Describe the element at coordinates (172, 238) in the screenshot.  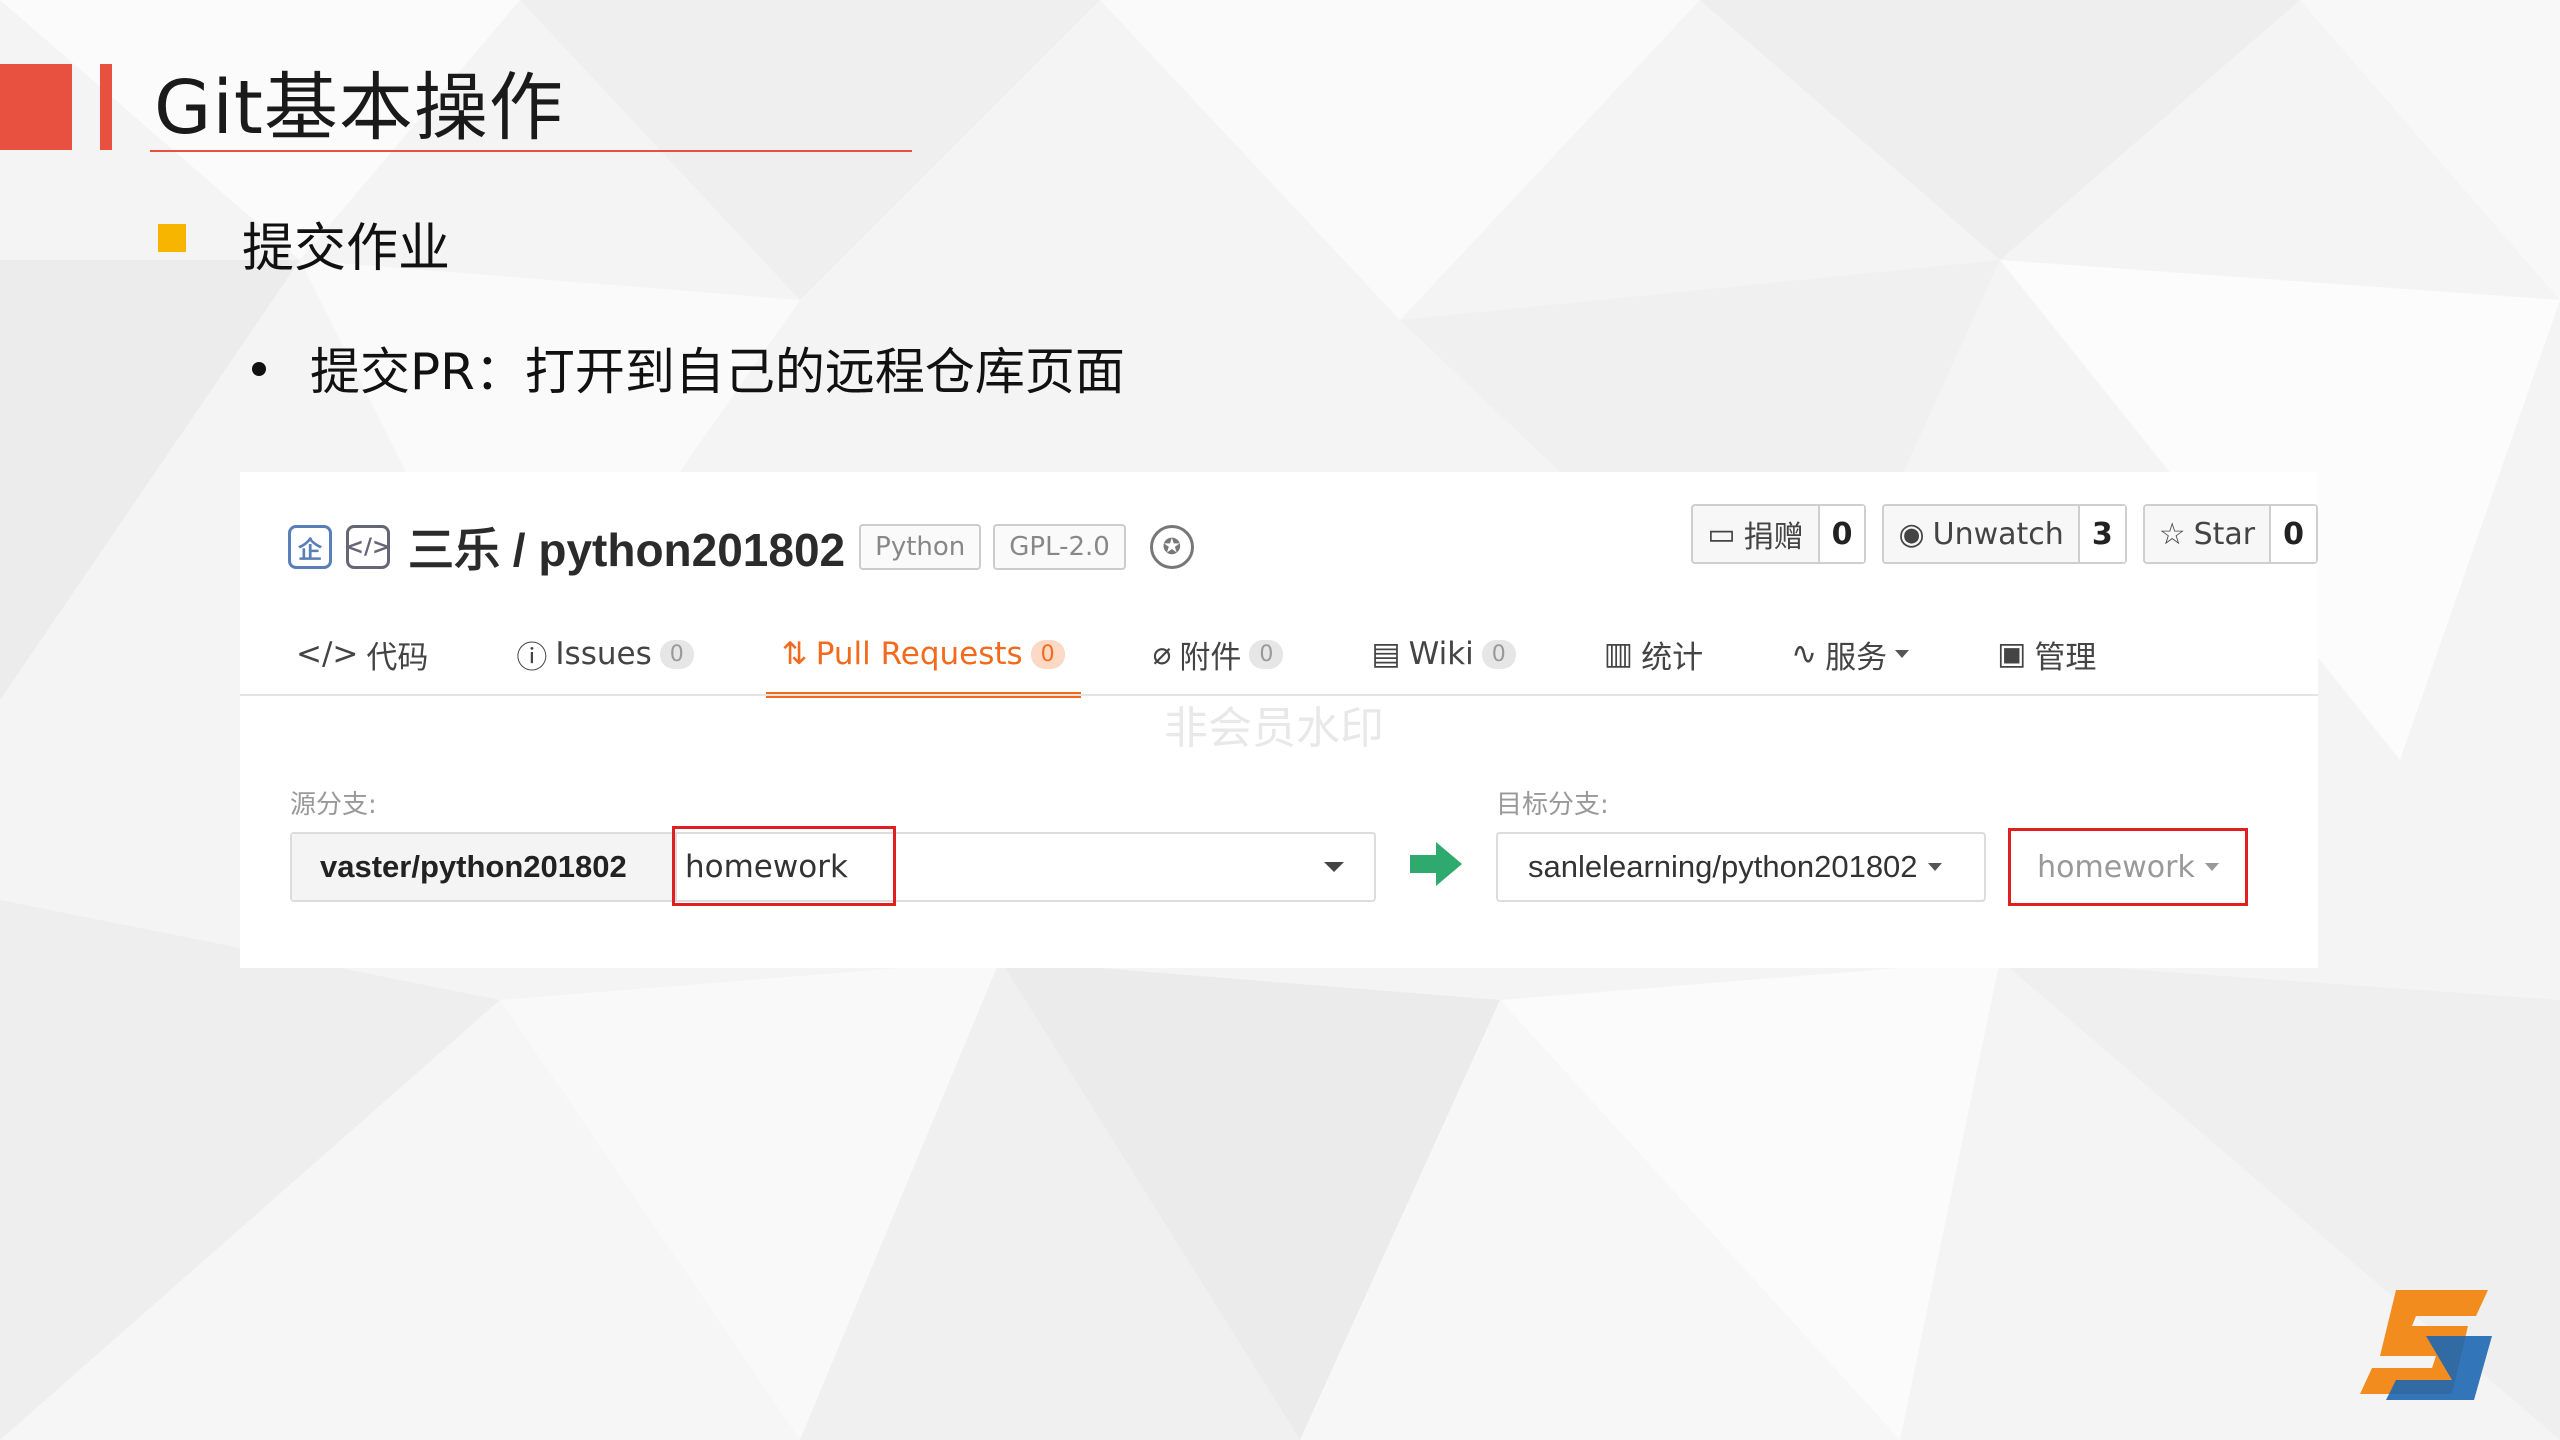
I see `bullet-square-icon` at that location.